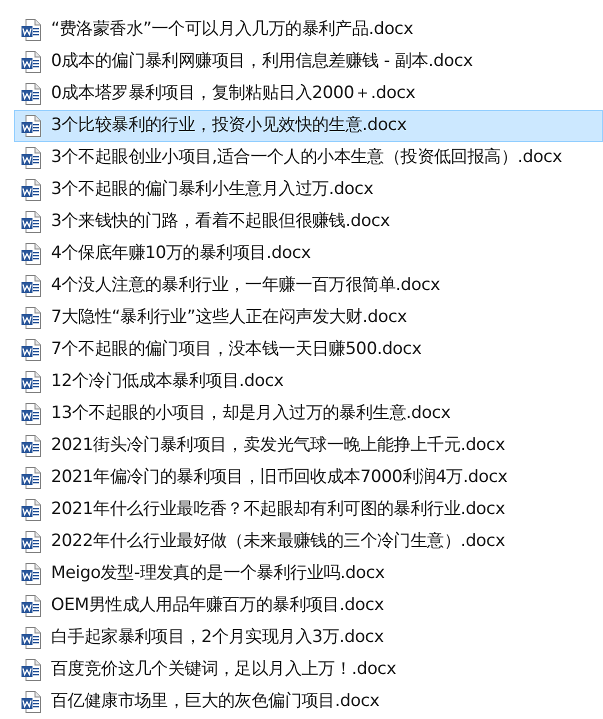 This screenshot has height=719, width=603. What do you see at coordinates (308, 382) in the screenshot?
I see `file-item: 12个冷门低成本暴利项目.docx` at bounding box center [308, 382].